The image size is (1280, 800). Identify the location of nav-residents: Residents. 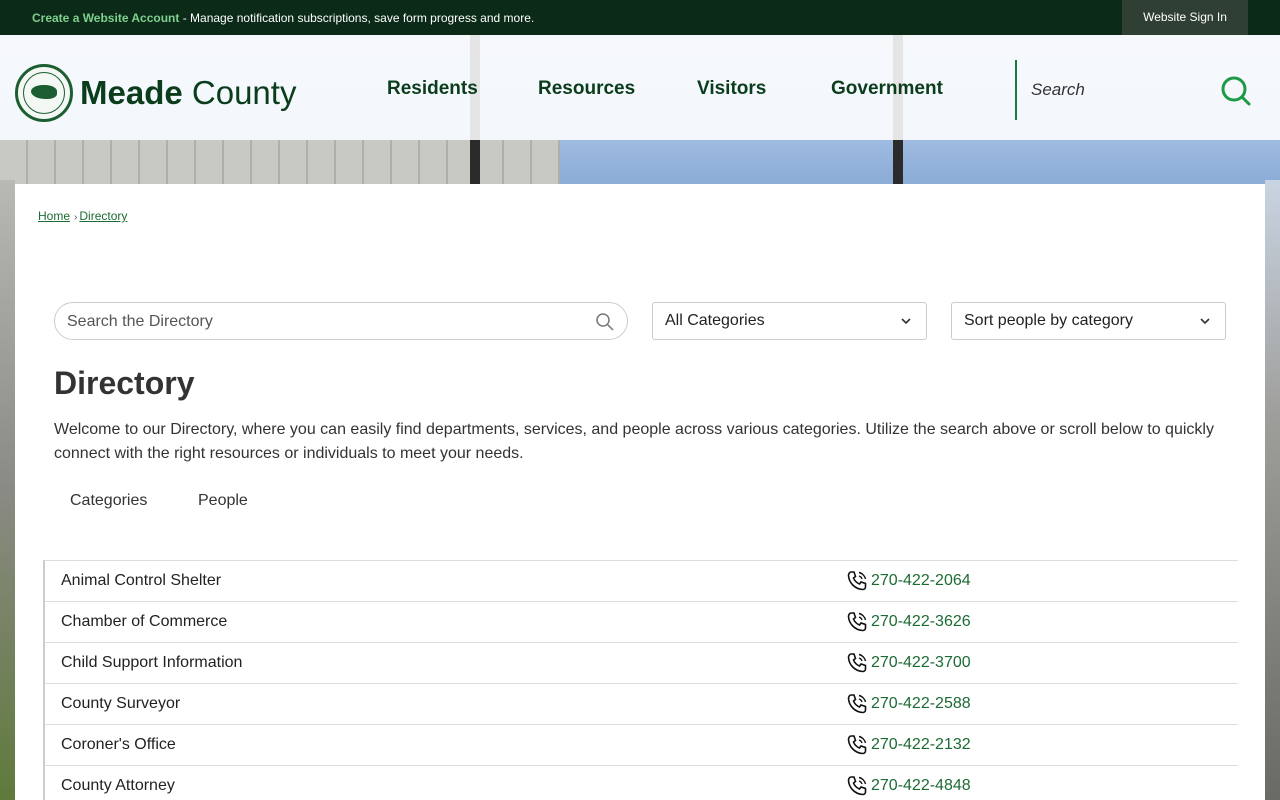
(432, 89).